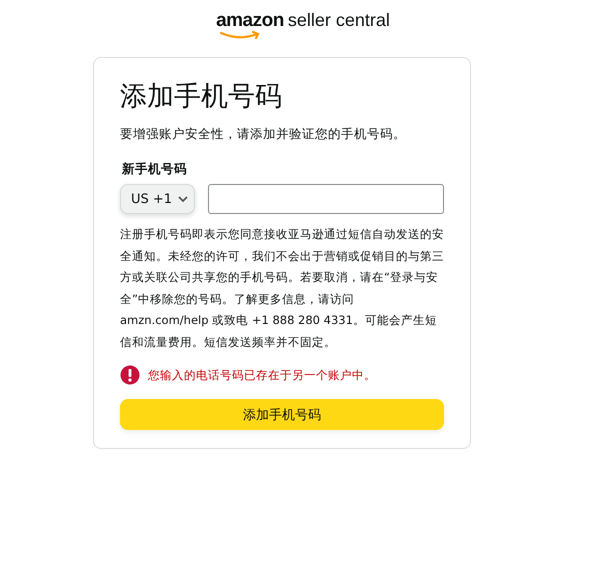  I want to click on phone-input-field, so click(326, 199).